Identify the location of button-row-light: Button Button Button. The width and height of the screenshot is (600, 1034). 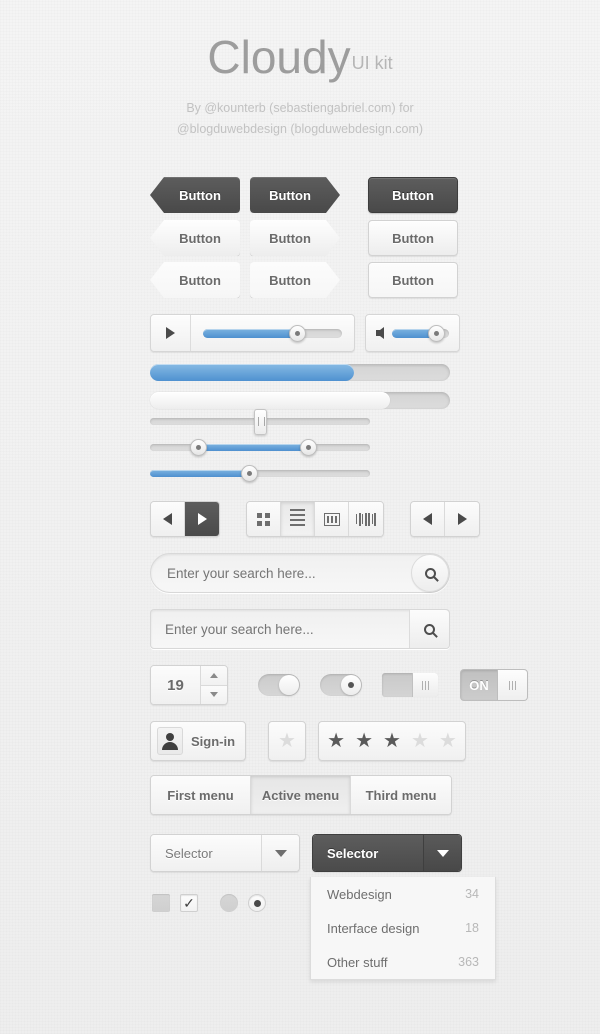
(304, 238).